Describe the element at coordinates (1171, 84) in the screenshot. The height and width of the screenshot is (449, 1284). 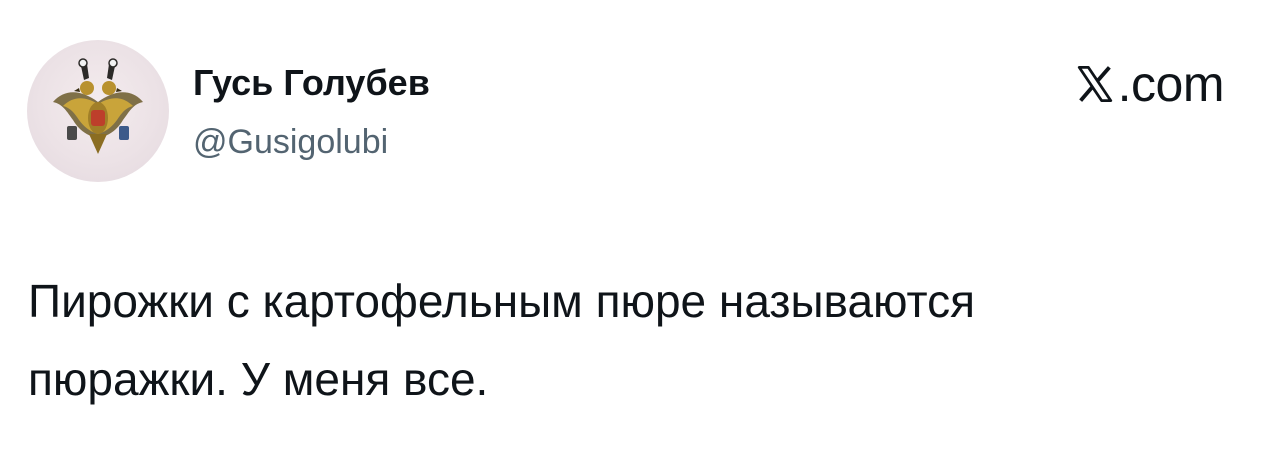
I see `brand-domain-text: .com` at that location.